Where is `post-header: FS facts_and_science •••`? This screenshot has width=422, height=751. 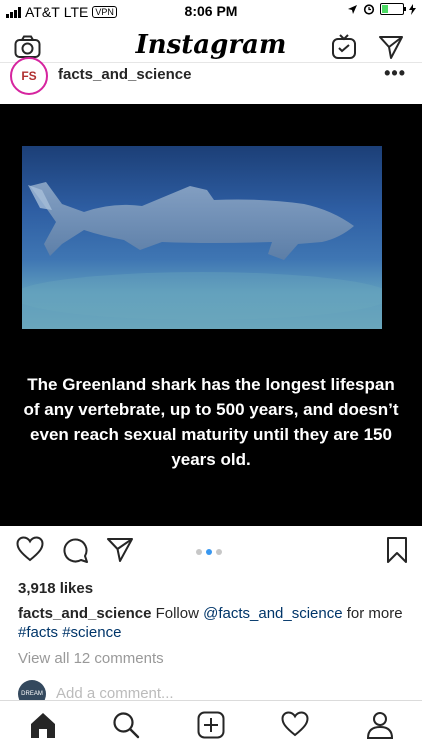 post-header: FS facts_and_science ••• is located at coordinates (211, 81).